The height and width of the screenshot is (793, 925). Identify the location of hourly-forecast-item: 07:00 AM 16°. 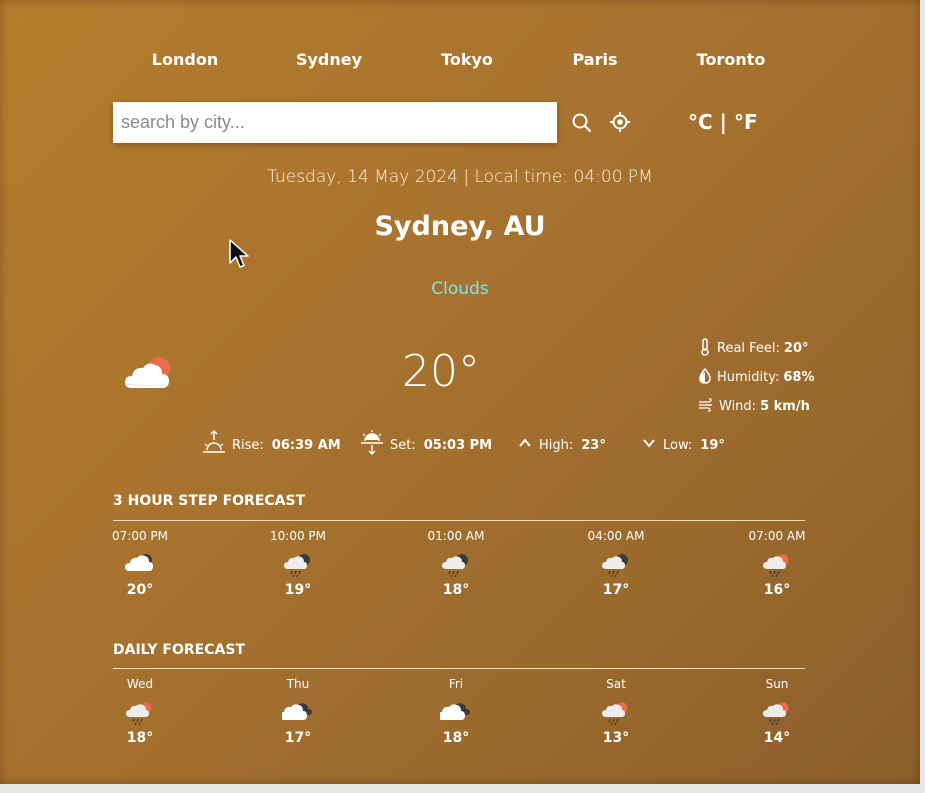
(777, 563).